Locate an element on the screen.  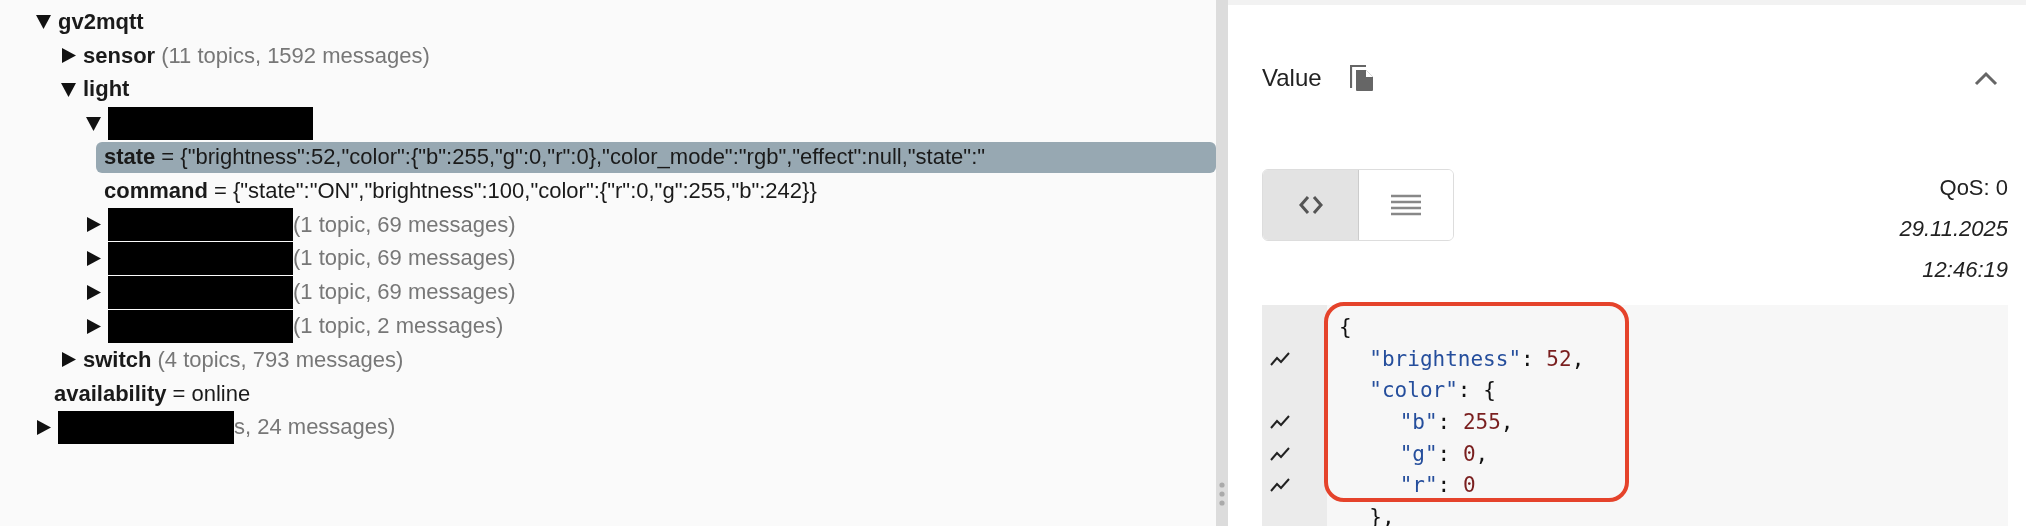
code-line: "g": 0, is located at coordinates (1443, 453).